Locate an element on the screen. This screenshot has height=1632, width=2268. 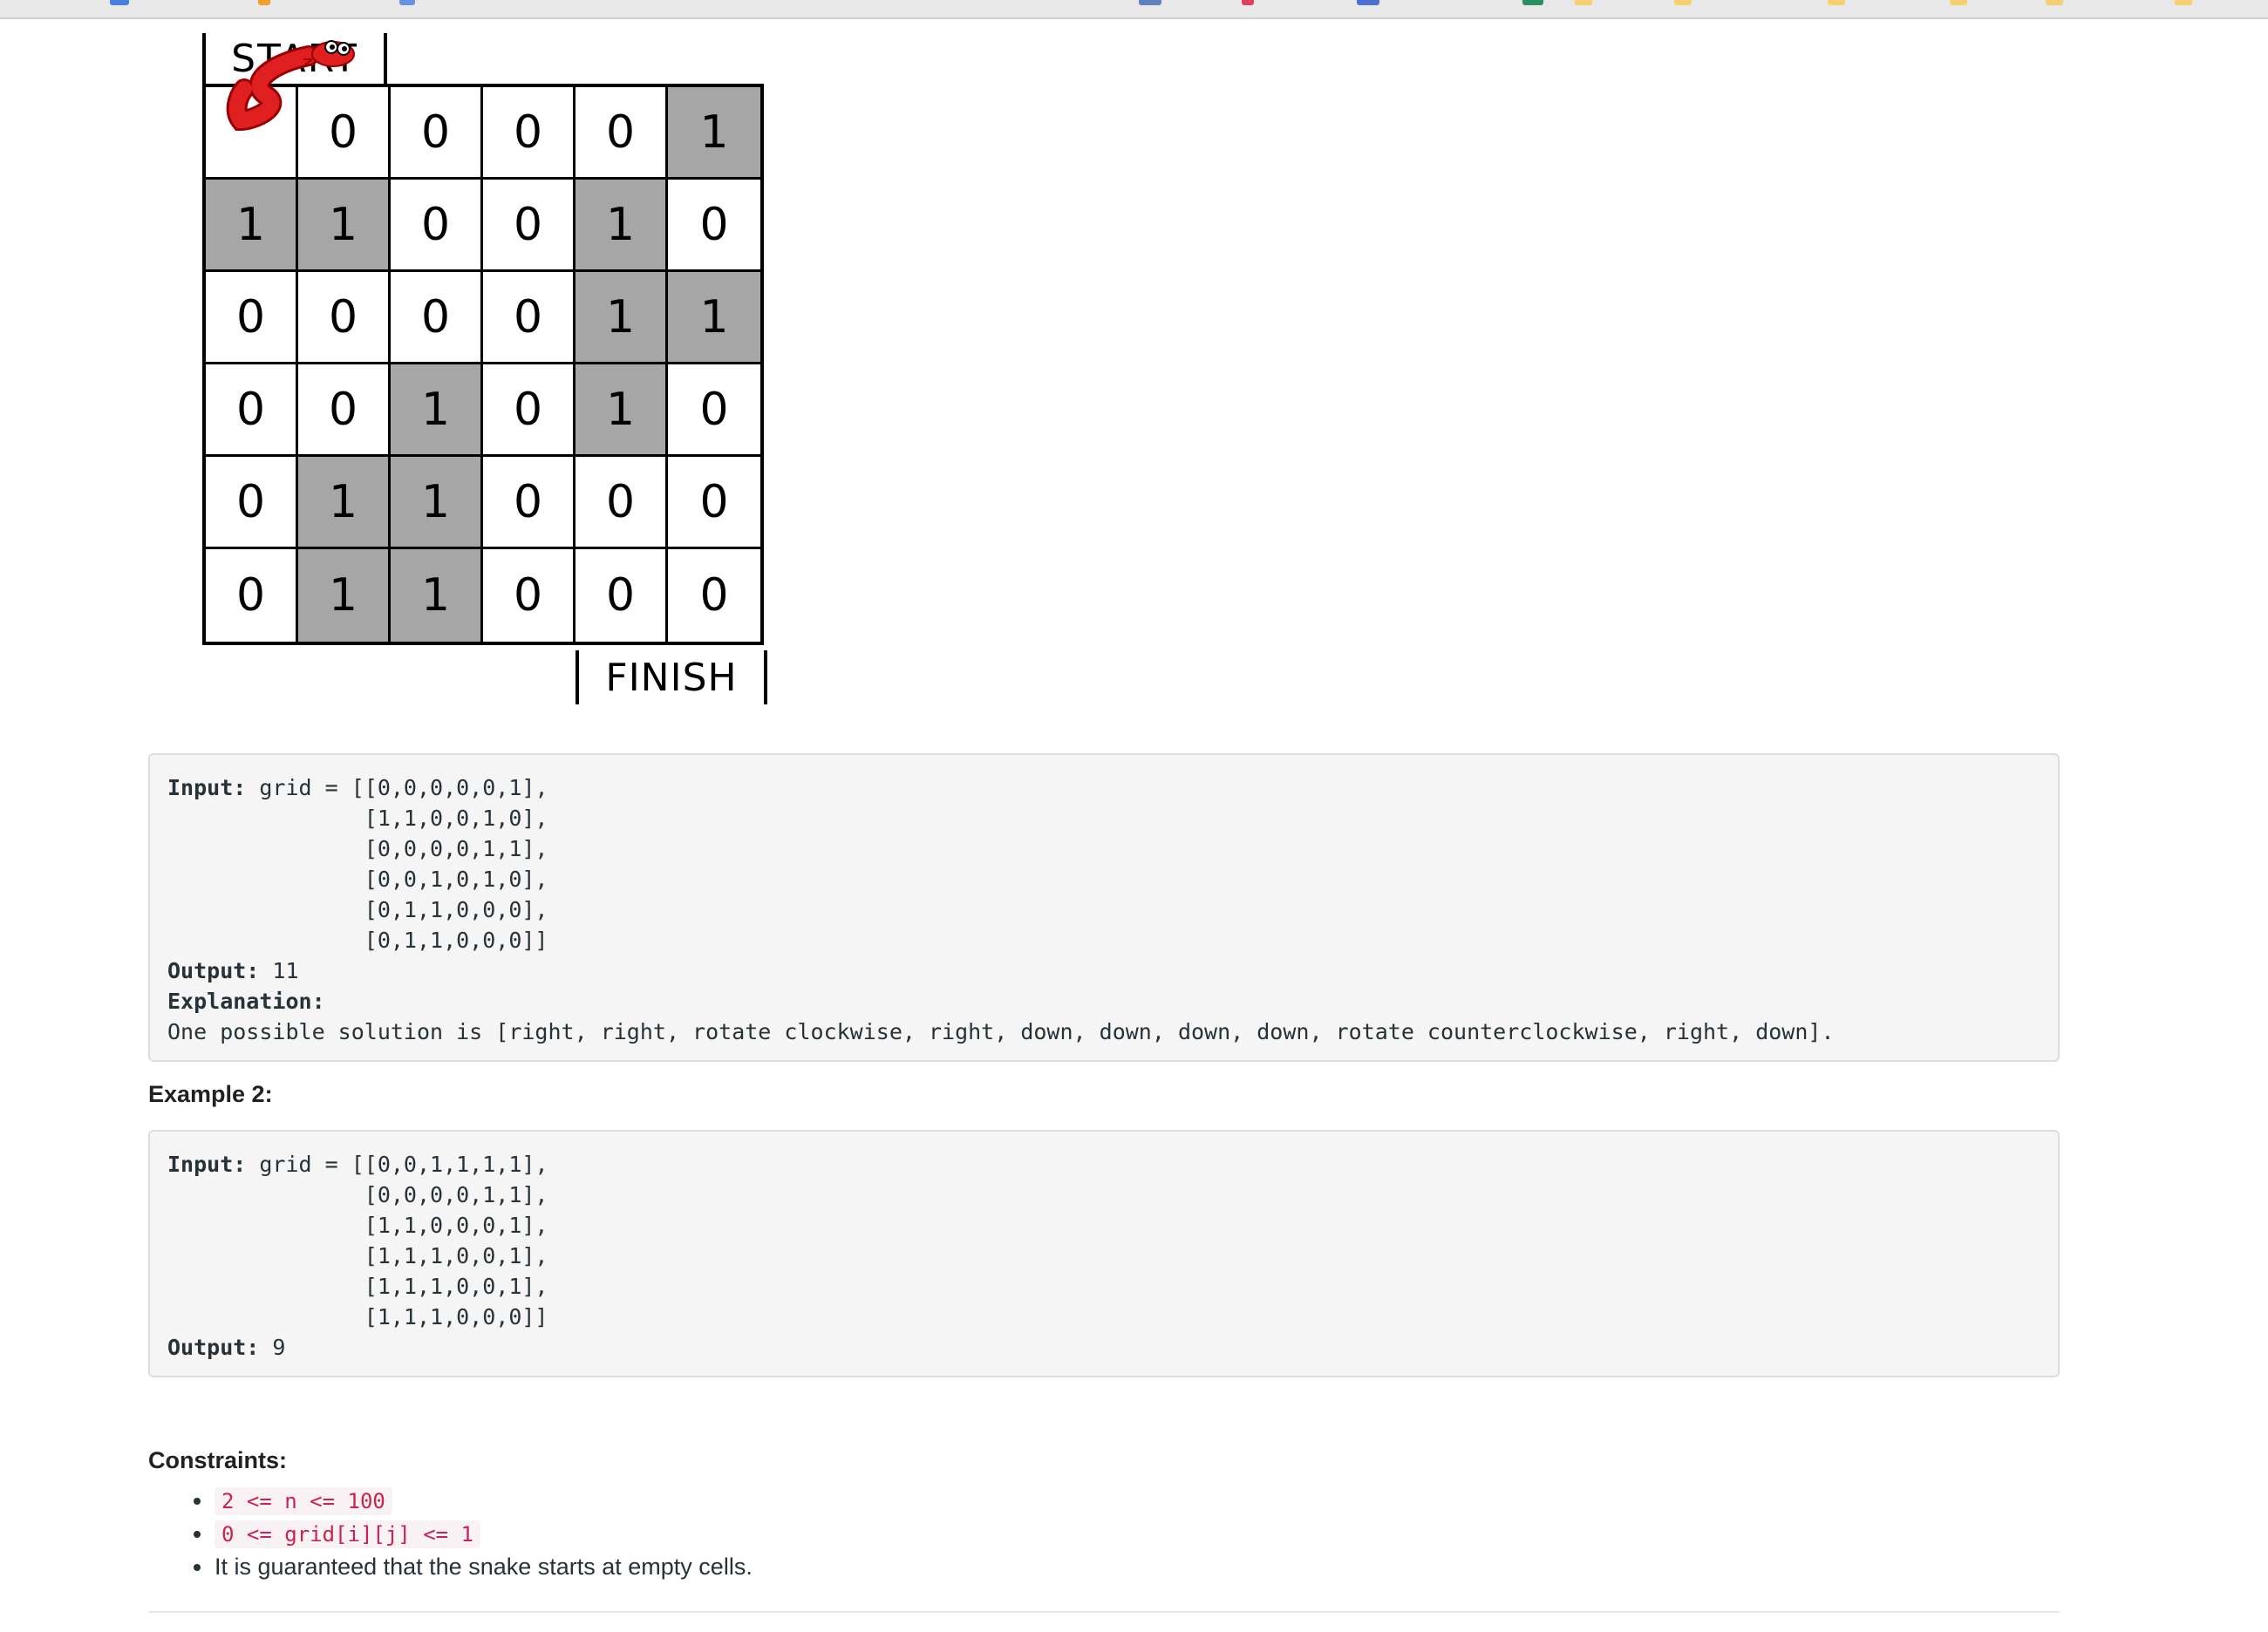
divider is located at coordinates (1104, 1612).